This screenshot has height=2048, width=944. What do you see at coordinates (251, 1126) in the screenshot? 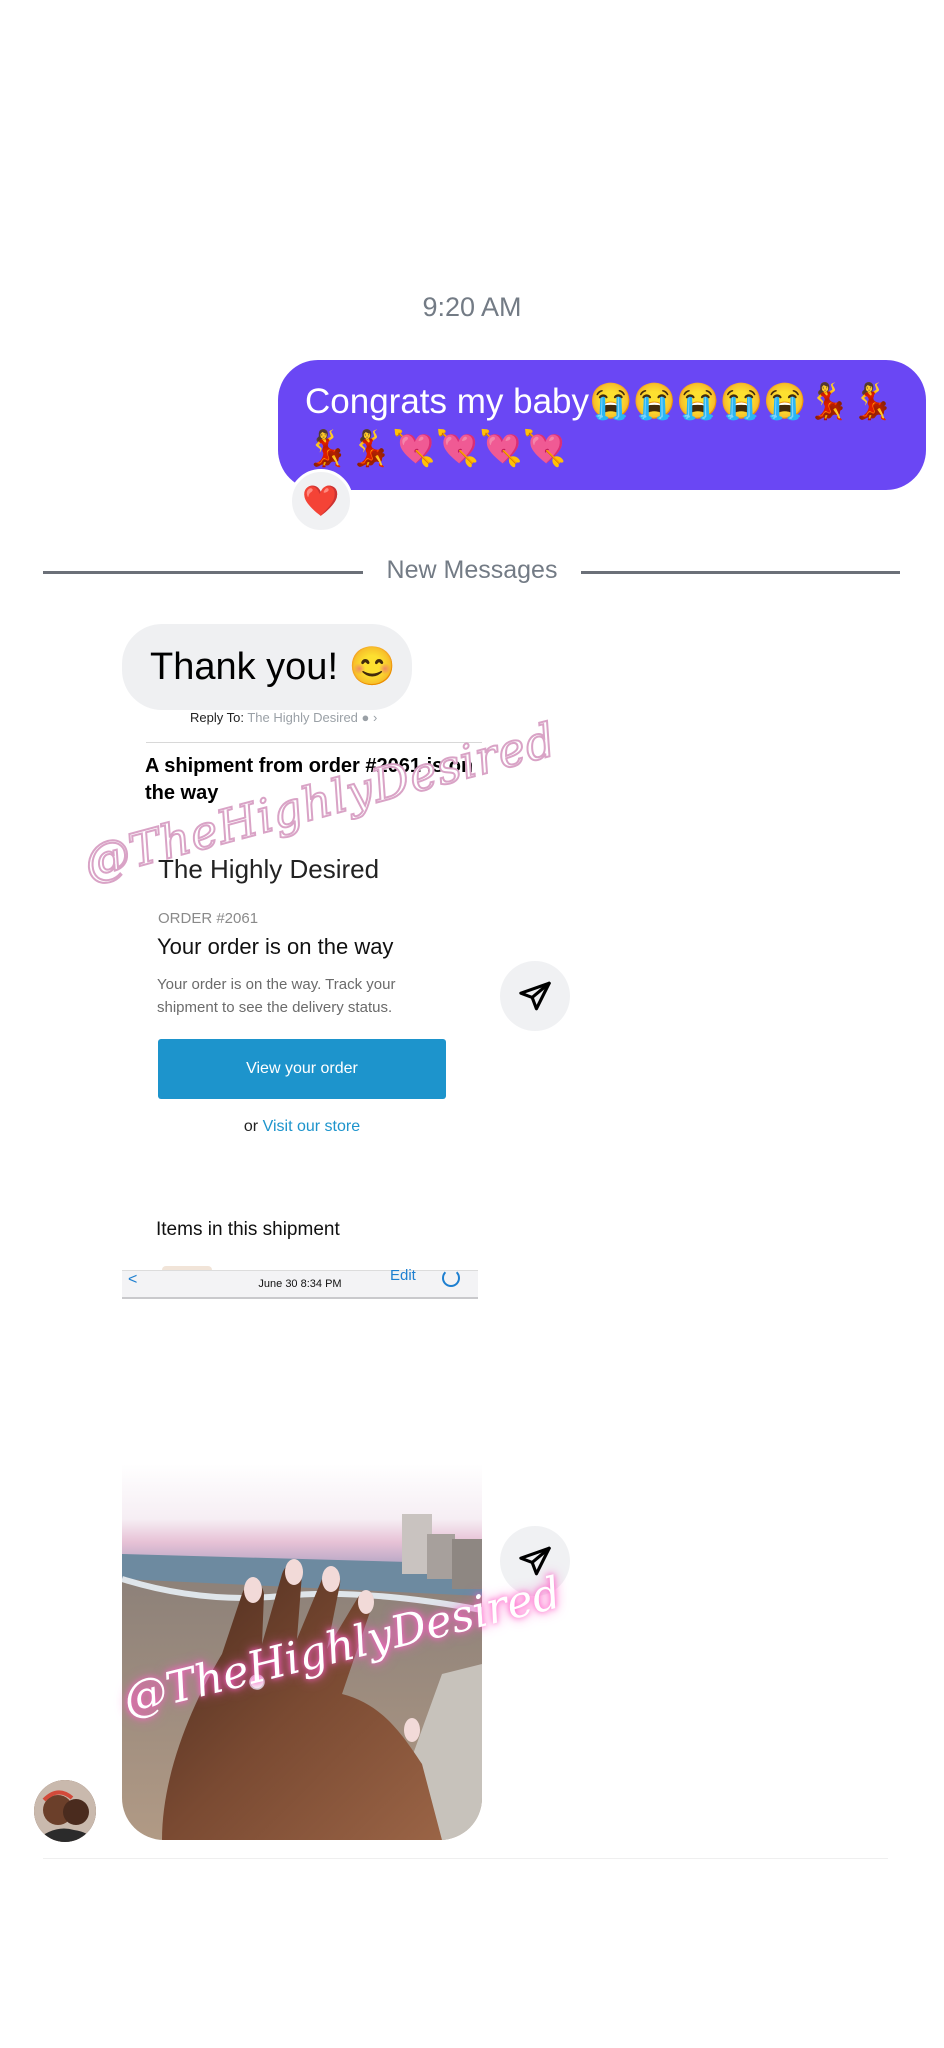
I see `or-text: or` at bounding box center [251, 1126].